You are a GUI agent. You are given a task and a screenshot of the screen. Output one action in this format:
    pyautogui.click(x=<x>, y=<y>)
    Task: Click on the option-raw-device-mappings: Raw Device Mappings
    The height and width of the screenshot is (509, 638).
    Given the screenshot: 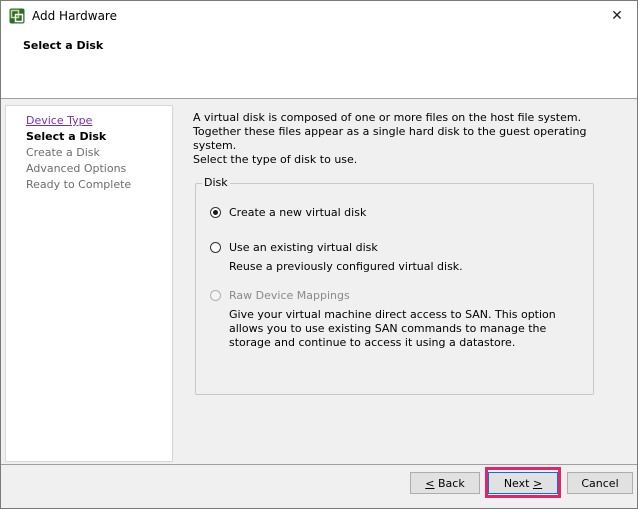 What is the action you would take?
    pyautogui.click(x=280, y=295)
    